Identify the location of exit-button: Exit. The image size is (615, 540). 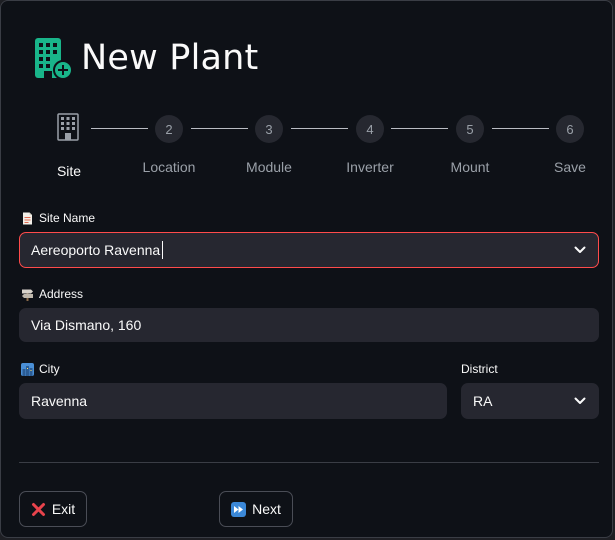
(53, 509).